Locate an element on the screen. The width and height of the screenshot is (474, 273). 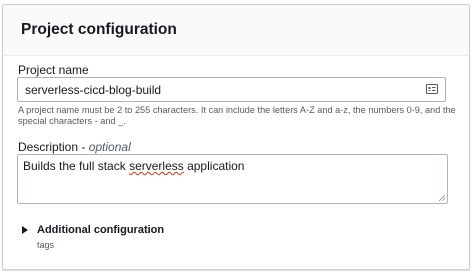
optional-tag: optional is located at coordinates (109, 147).